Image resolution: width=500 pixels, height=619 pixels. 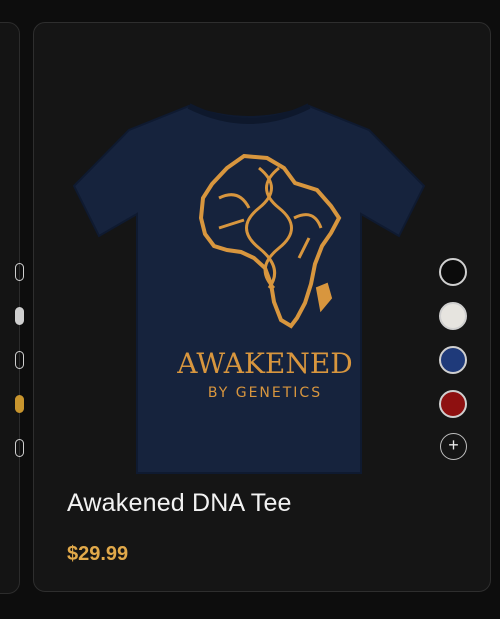 I want to click on color-swatch-navy, so click(x=453, y=360).